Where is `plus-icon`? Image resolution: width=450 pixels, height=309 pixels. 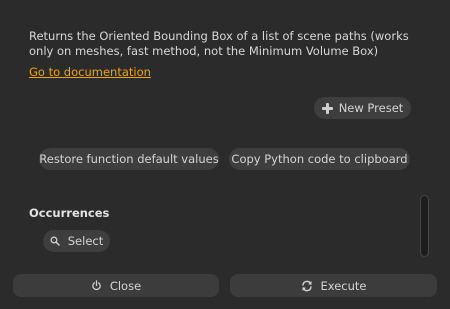 plus-icon is located at coordinates (327, 108).